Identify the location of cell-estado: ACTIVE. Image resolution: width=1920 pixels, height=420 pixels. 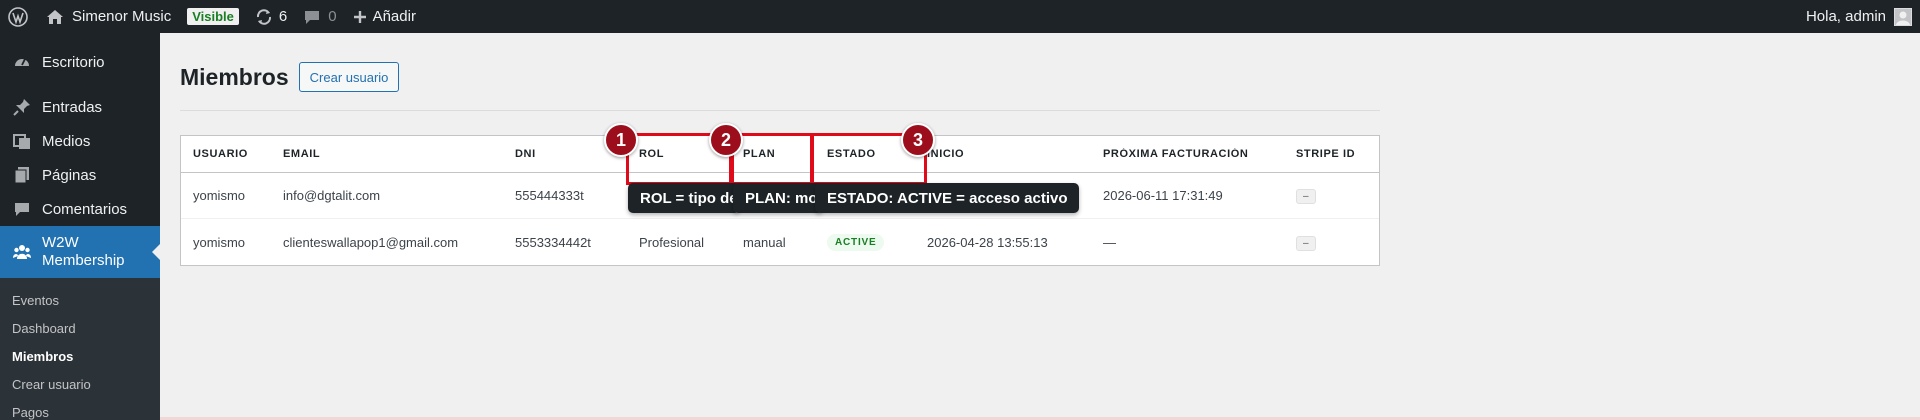
(865, 242).